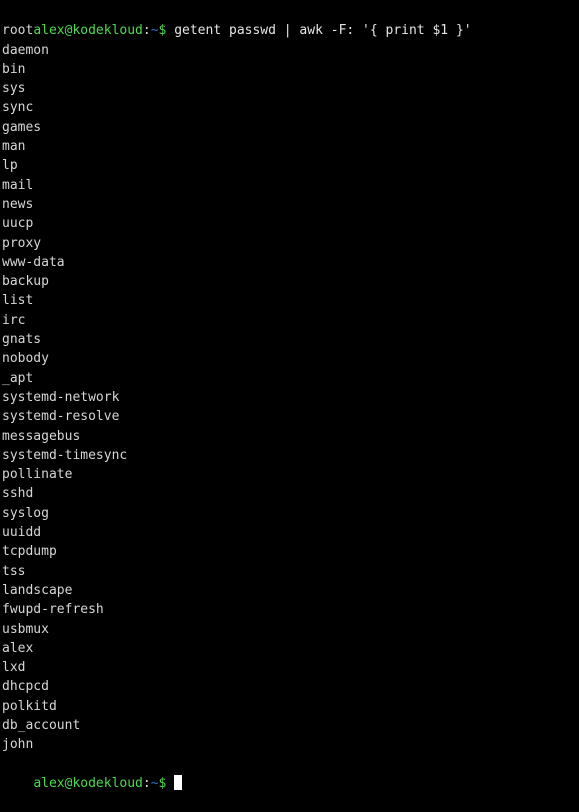  What do you see at coordinates (290, 378) in the screenshot?
I see `output-line: _apt` at bounding box center [290, 378].